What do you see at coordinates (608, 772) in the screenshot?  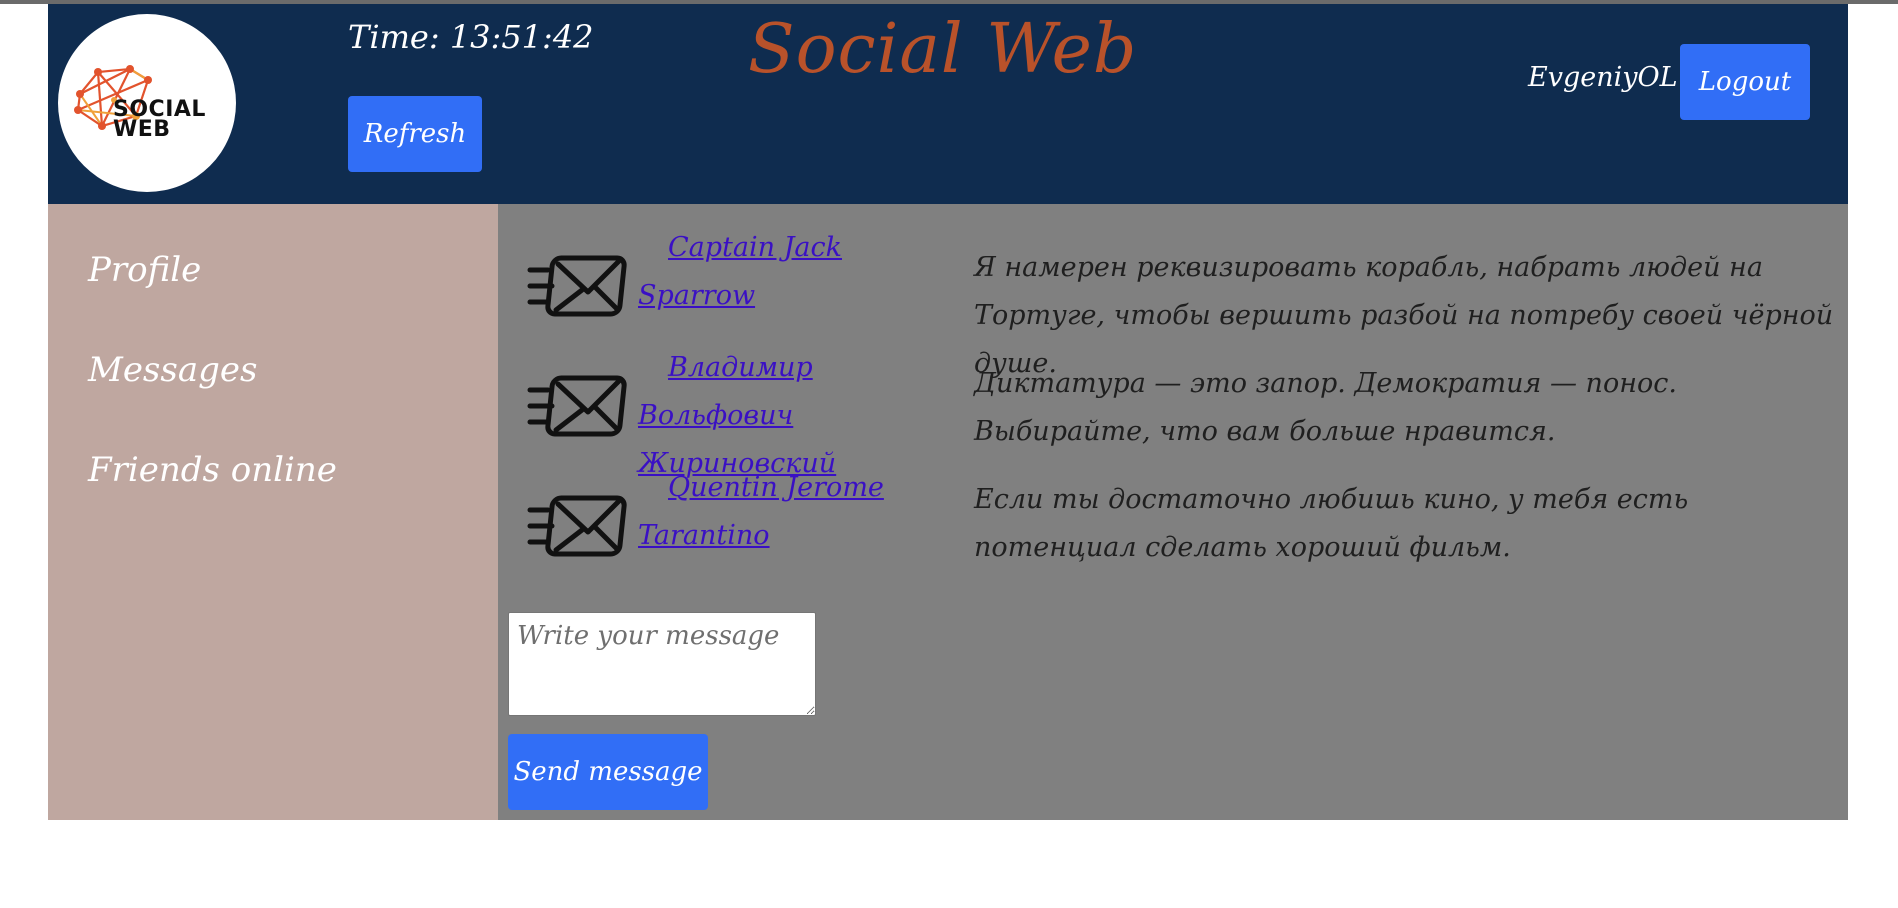 I see `send-message-button: Send message` at bounding box center [608, 772].